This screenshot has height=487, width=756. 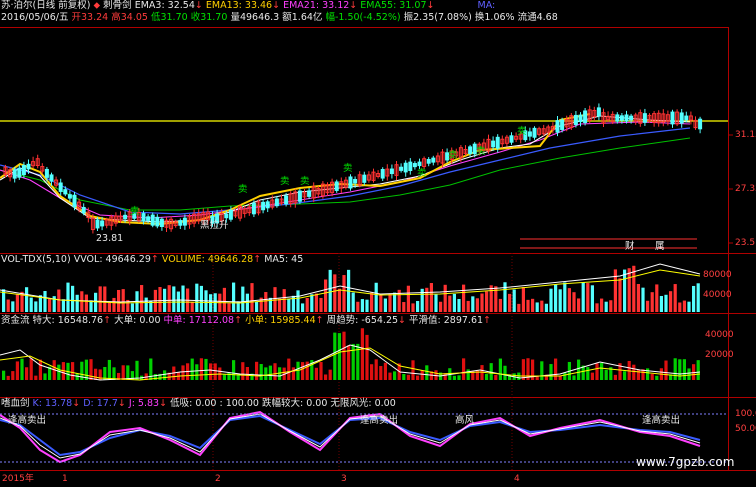 I want to click on kdj-mark: 高风, so click(x=465, y=420).